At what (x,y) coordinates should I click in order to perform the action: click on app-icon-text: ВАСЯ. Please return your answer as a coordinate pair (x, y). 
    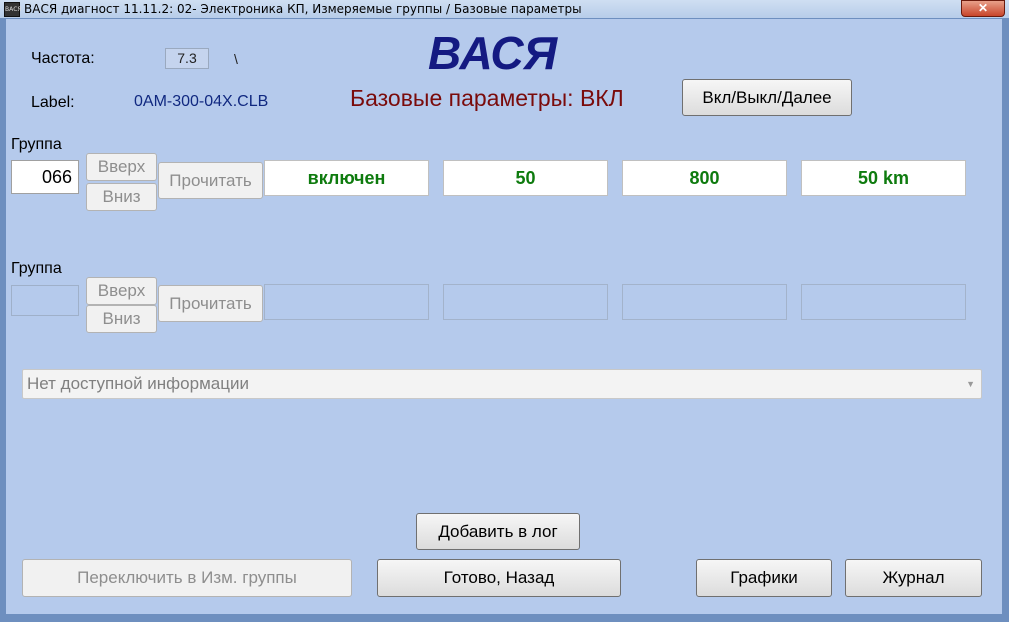
    Looking at the image, I should click on (13, 9).